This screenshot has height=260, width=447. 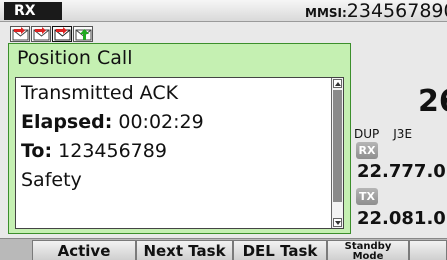 I want to click on mmsi-display: MMSI:234567890, so click(x=376, y=11).